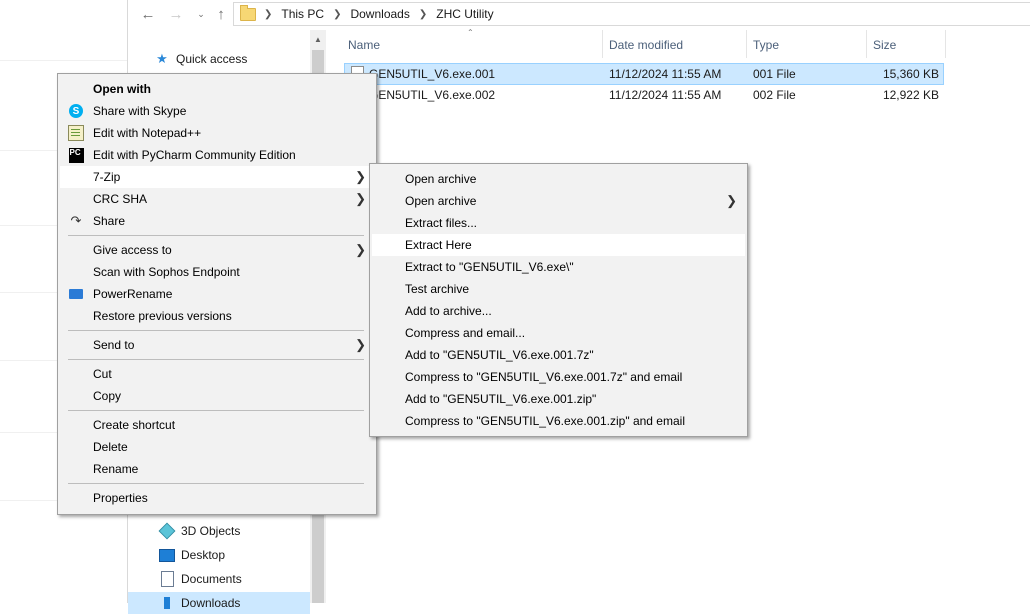 Image resolution: width=1030 pixels, height=614 pixels. Describe the element at coordinates (766, 45) in the screenshot. I see `column-header-type: Type` at that location.